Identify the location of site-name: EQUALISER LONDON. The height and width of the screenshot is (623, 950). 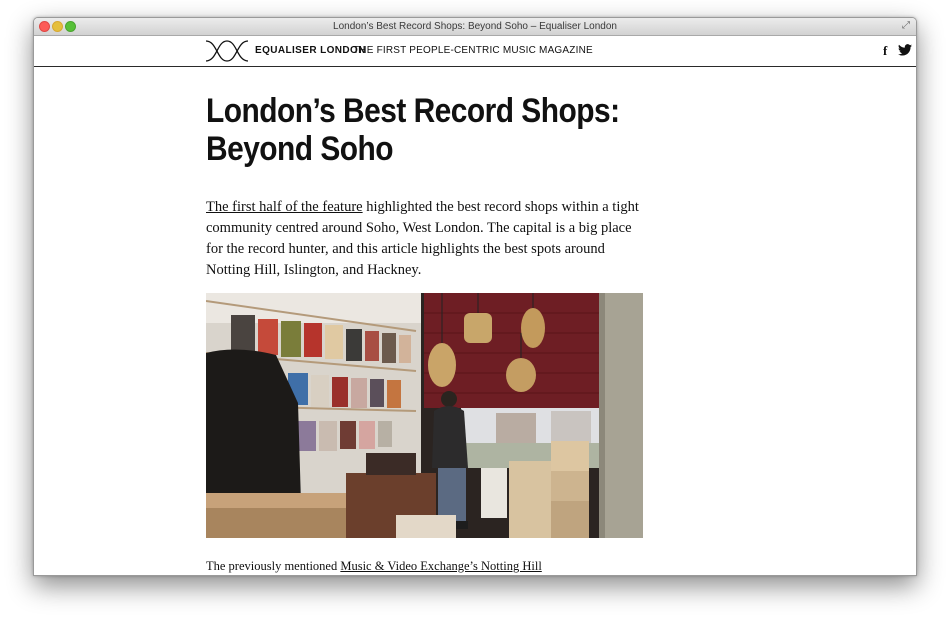
(310, 50).